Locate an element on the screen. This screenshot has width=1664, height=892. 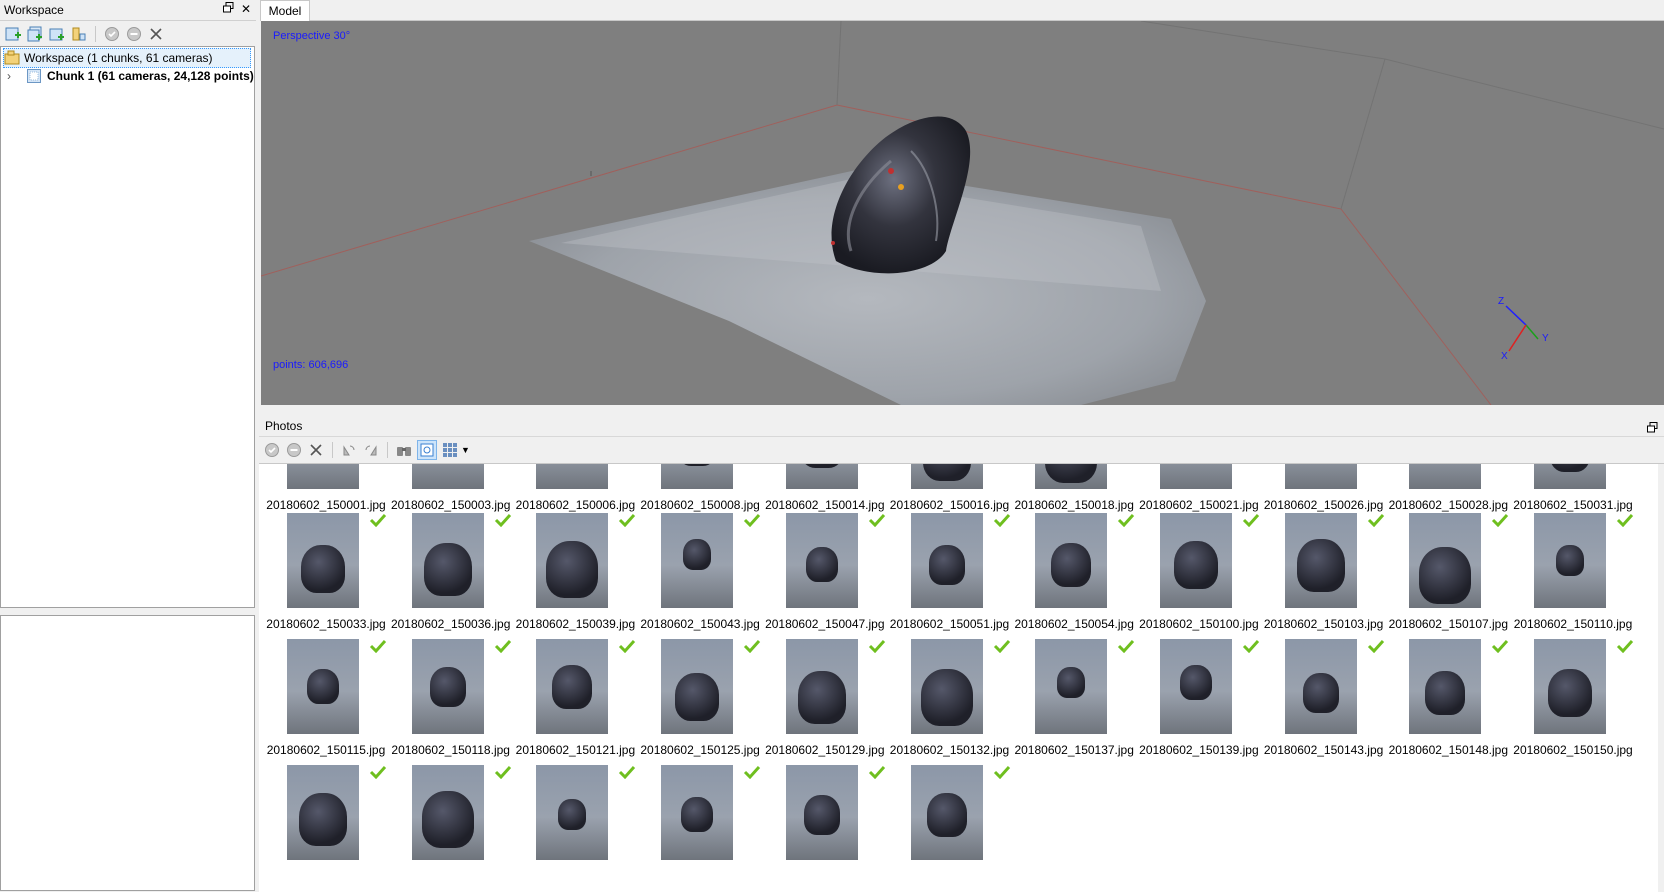
scrollbar is located at coordinates (1661, 678).